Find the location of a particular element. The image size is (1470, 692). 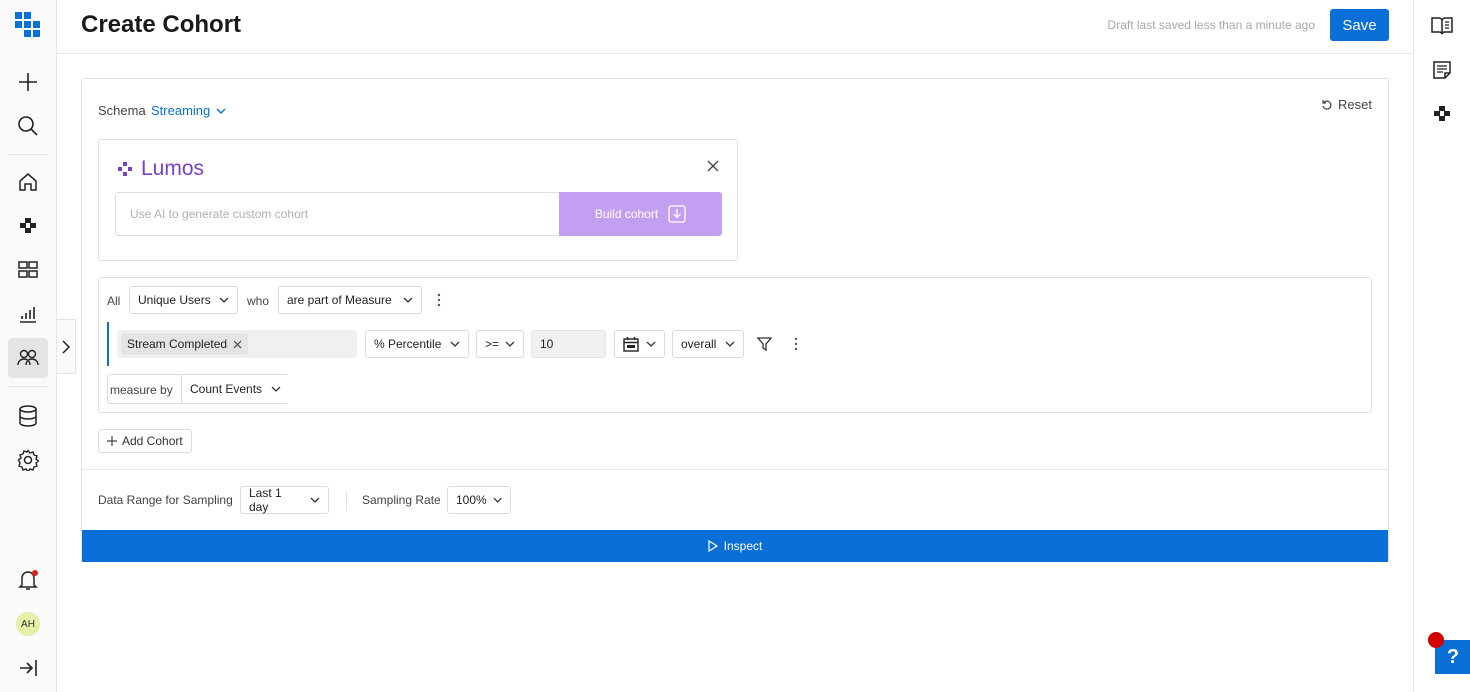

reset-label: Reset is located at coordinates (1355, 104).